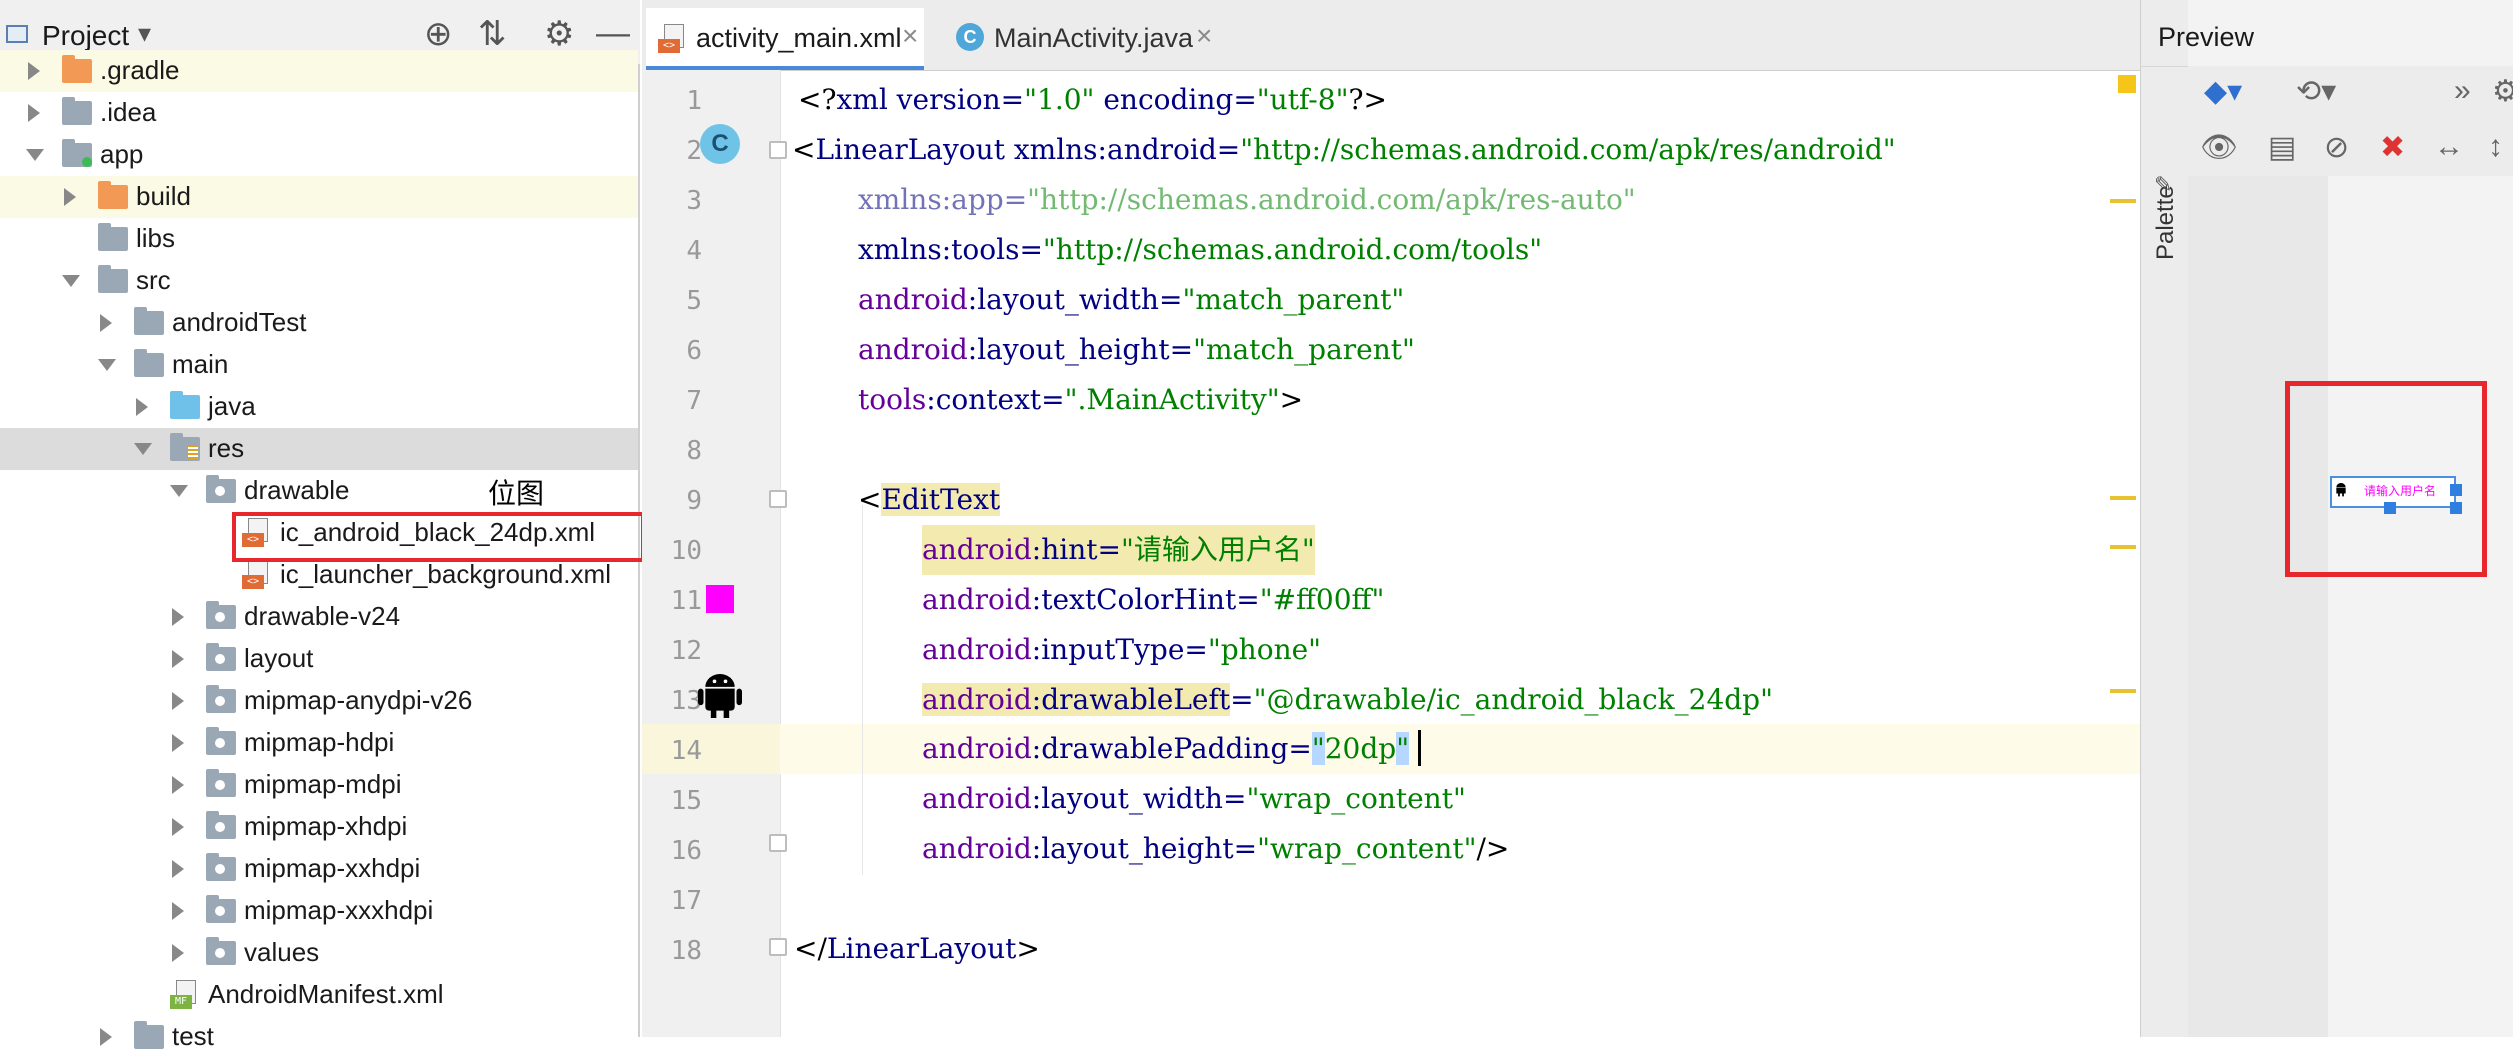 This screenshot has height=1058, width=2513. Describe the element at coordinates (319, 911) in the screenshot. I see `tree-item: mipmap-xxxhdpi` at that location.